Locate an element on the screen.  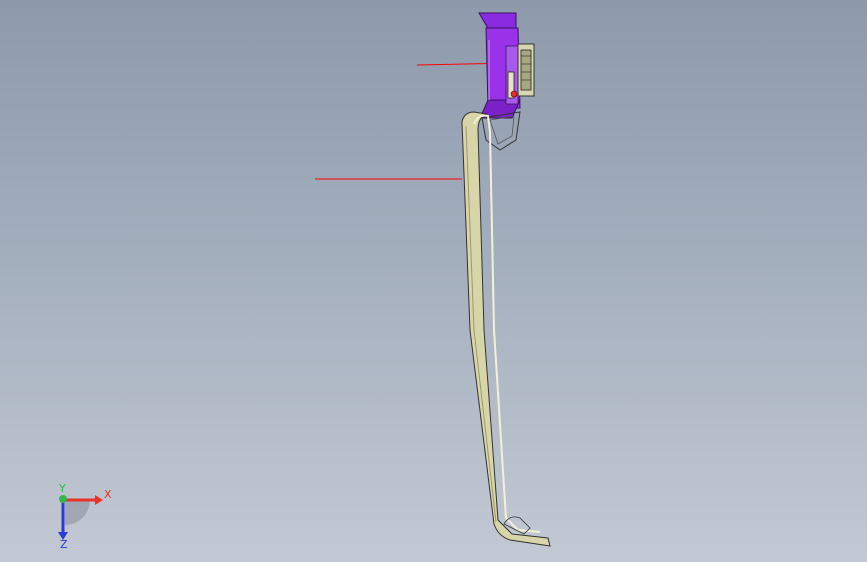
purple-bracket-part is located at coordinates (499, 65).